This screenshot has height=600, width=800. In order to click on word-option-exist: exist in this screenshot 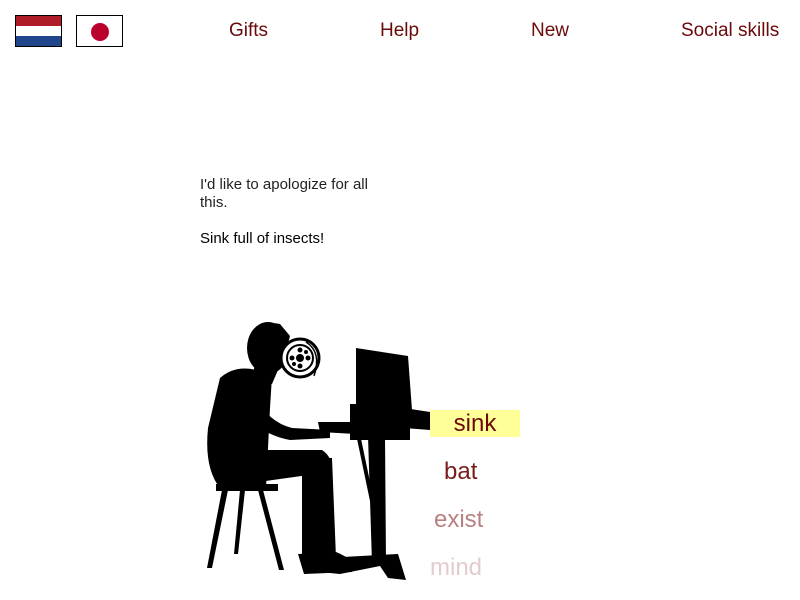, I will do `click(458, 520)`.